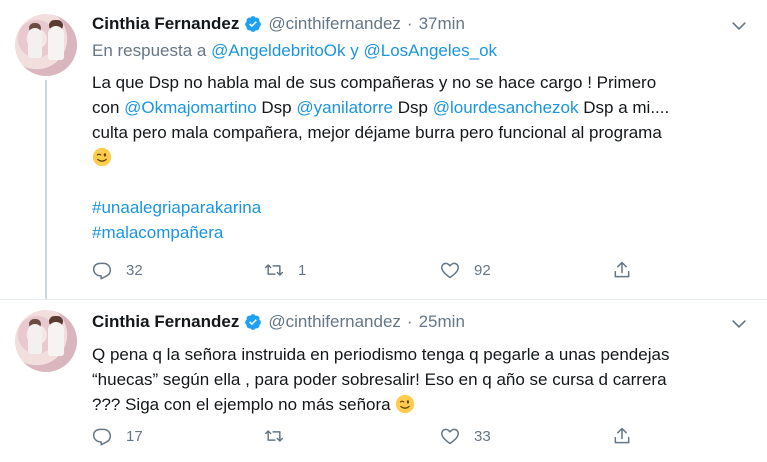  What do you see at coordinates (442, 24) in the screenshot?
I see `timestamp: 37min` at bounding box center [442, 24].